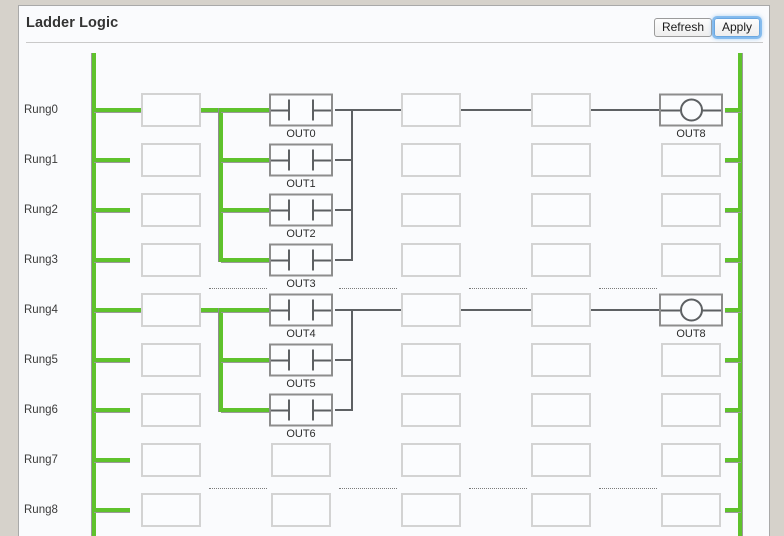  Describe the element at coordinates (561, 210) in the screenshot. I see `slot-r2-c3` at that location.